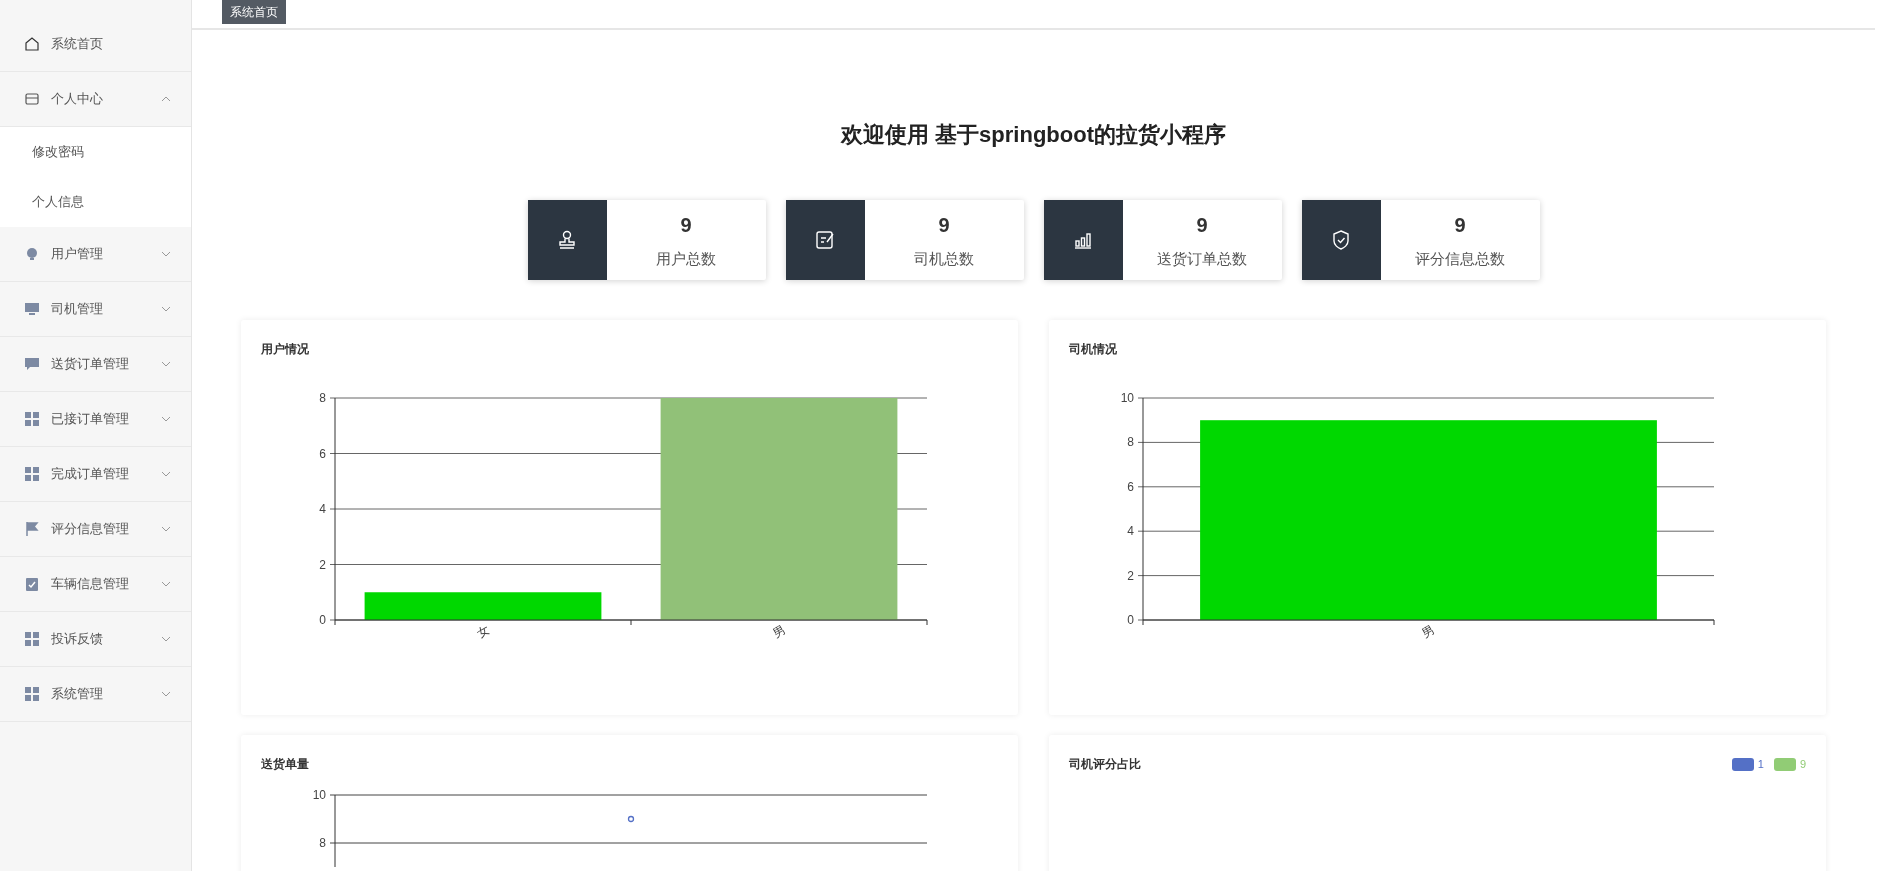  Describe the element at coordinates (483, 632) in the screenshot. I see `axis-category-label: 女` at that location.